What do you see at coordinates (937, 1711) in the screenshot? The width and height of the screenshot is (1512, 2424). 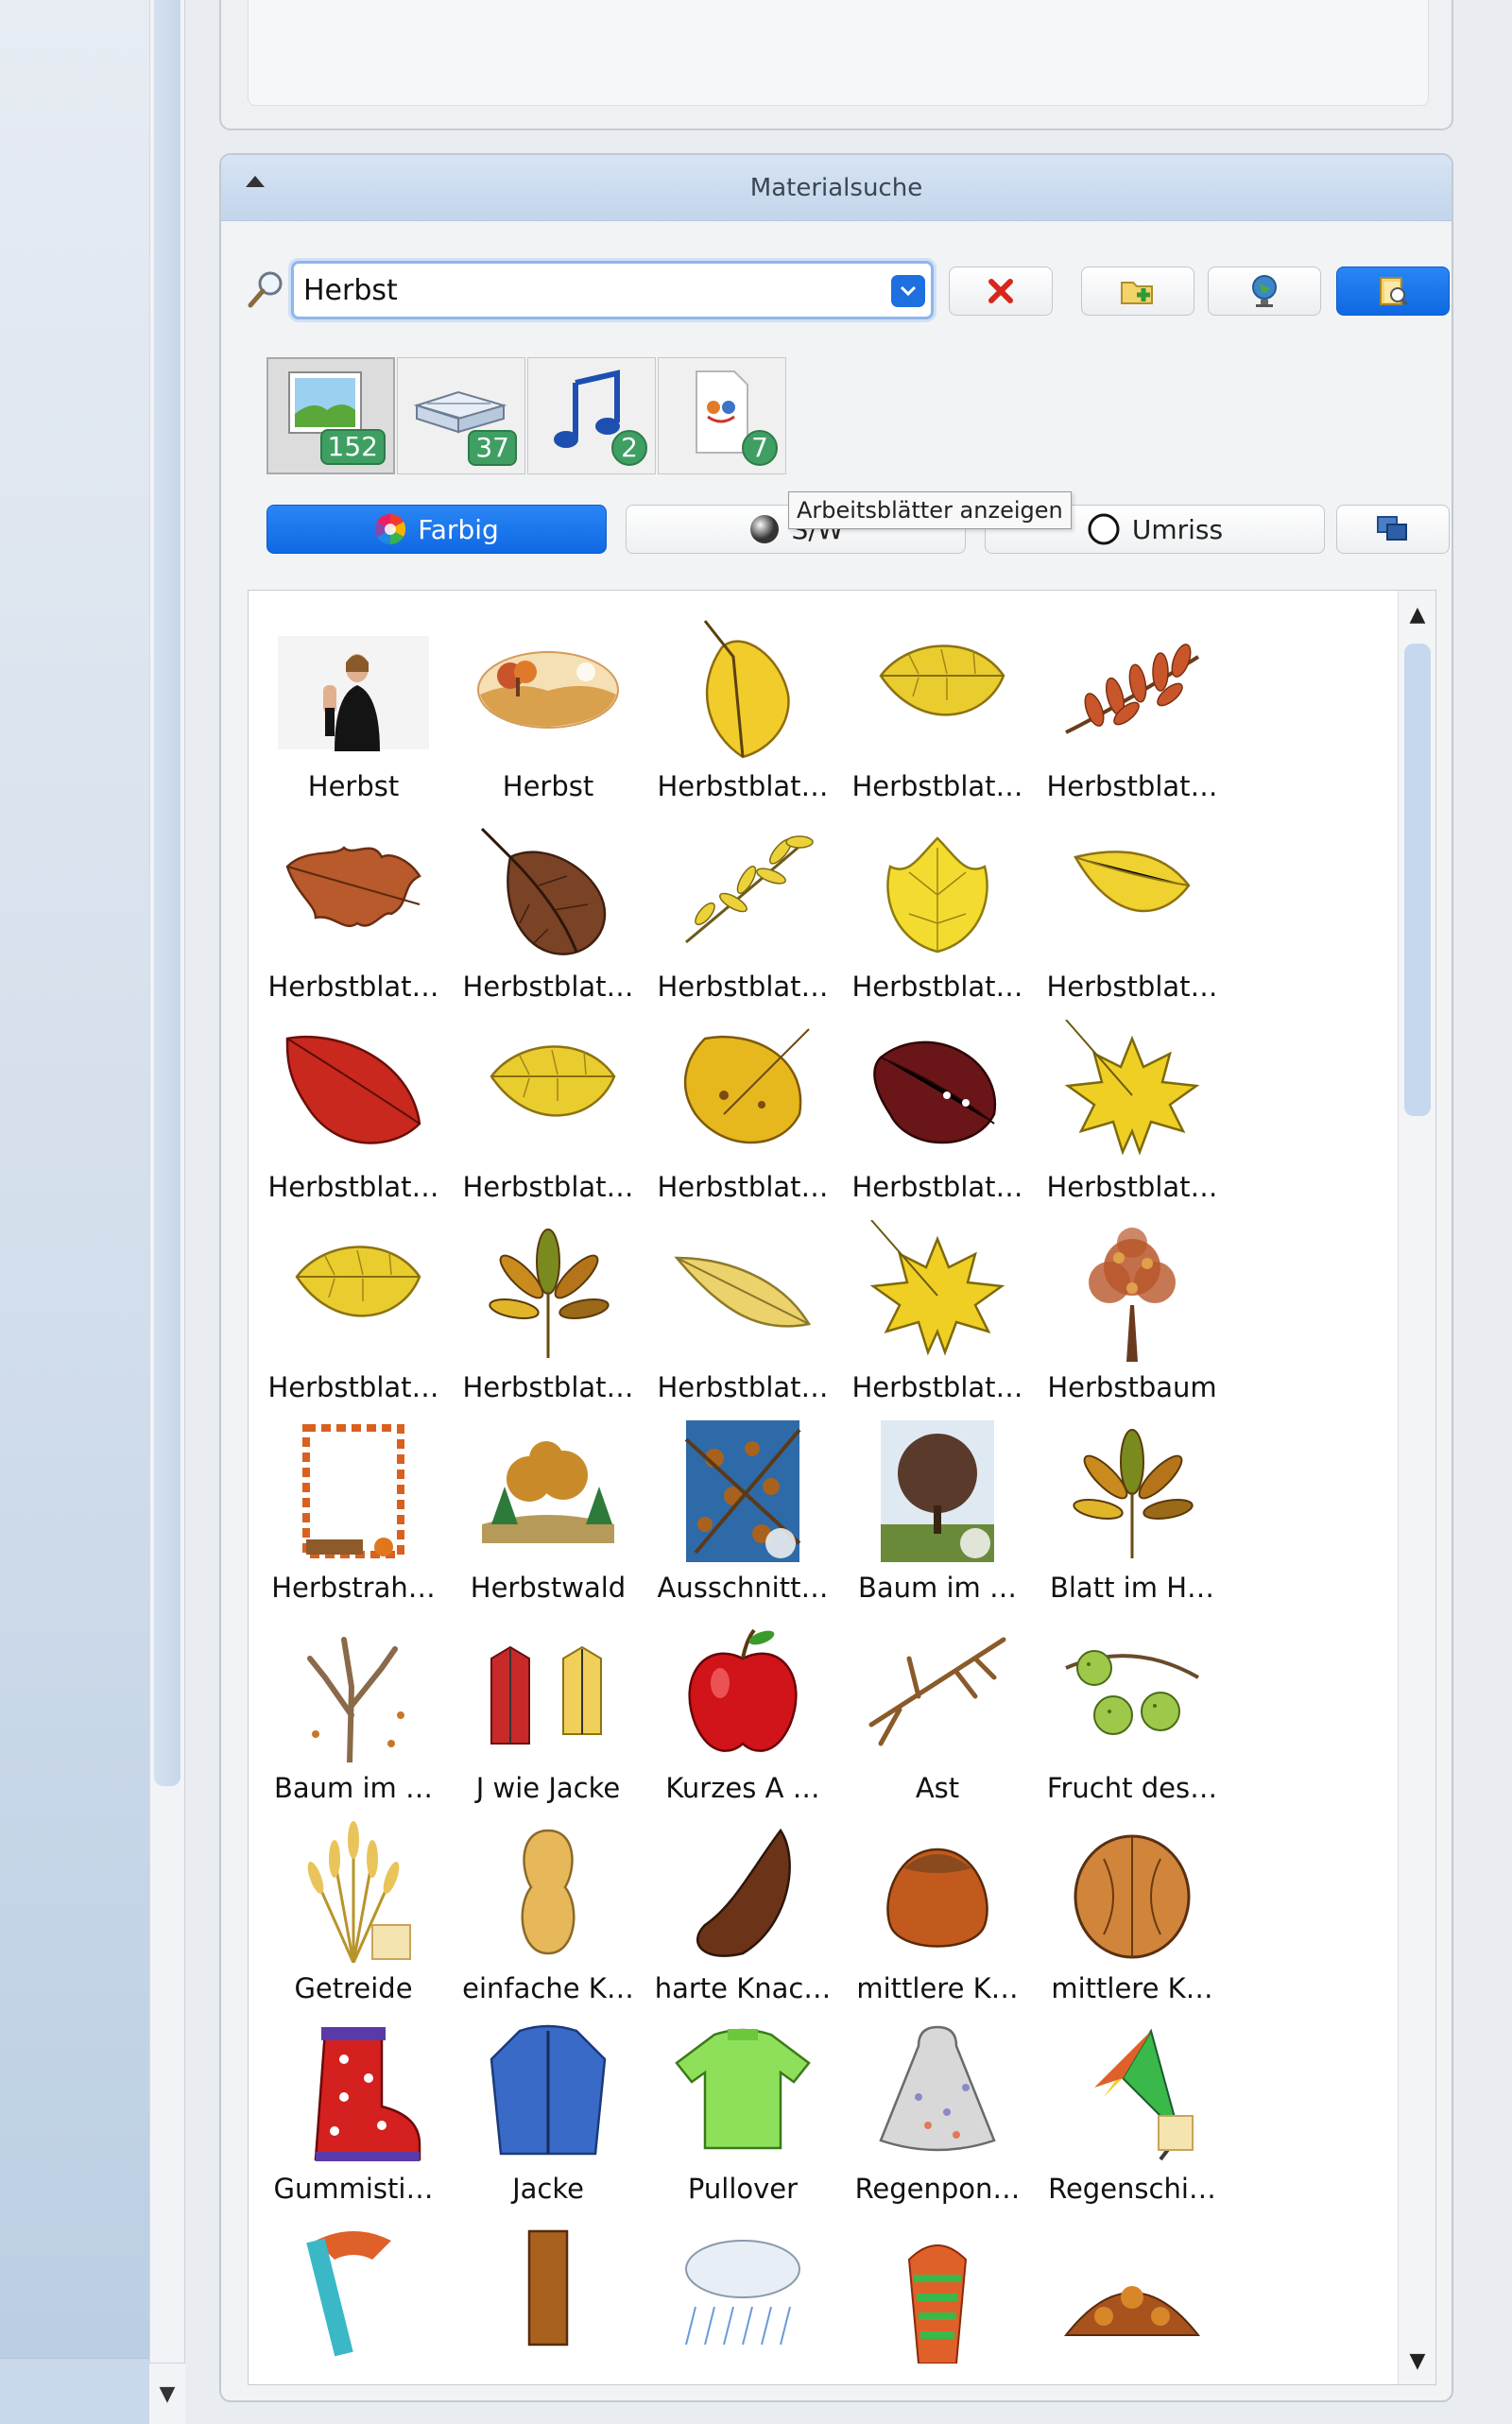 I see `grid-item: Ast` at bounding box center [937, 1711].